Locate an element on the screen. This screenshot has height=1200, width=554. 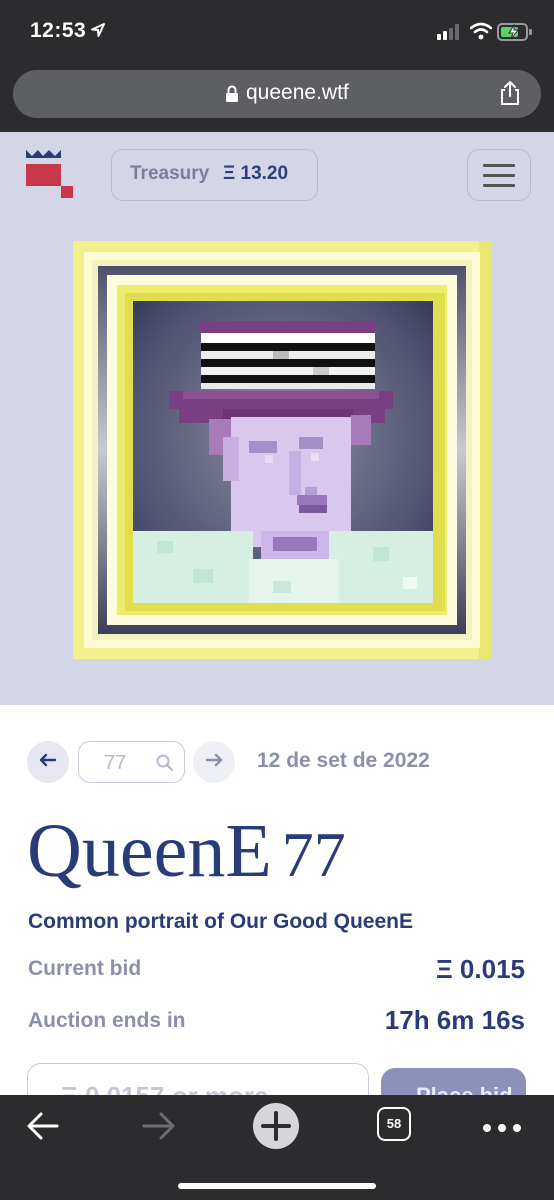
auction-date: 12 de set de 2022 is located at coordinates (343, 760).